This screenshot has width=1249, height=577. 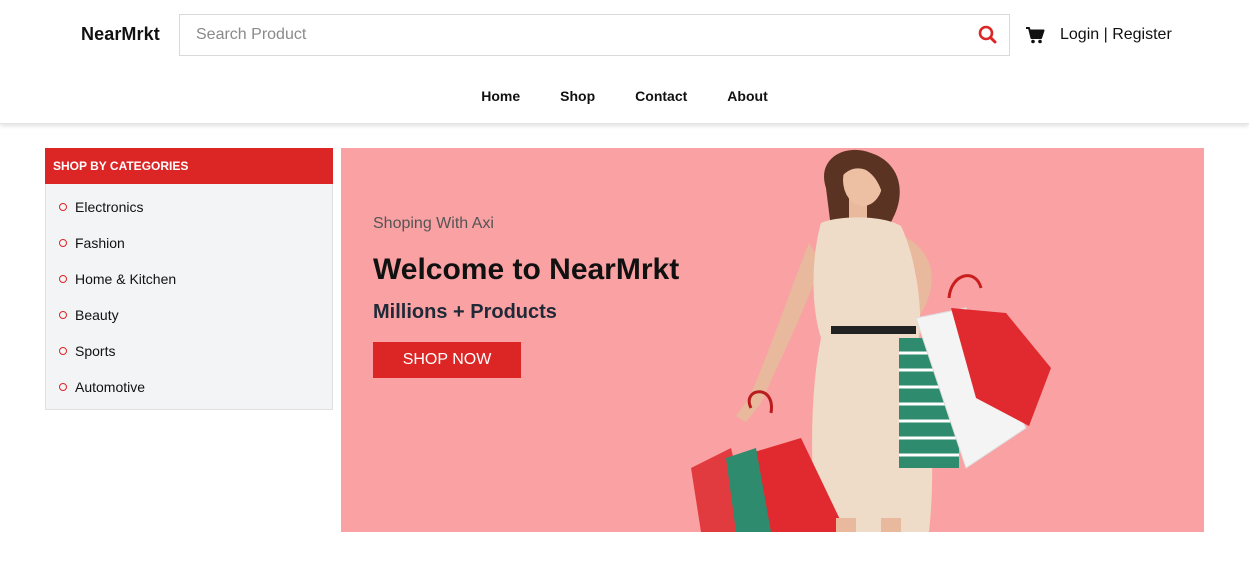 What do you see at coordinates (500, 96) in the screenshot?
I see `nav-home: Home` at bounding box center [500, 96].